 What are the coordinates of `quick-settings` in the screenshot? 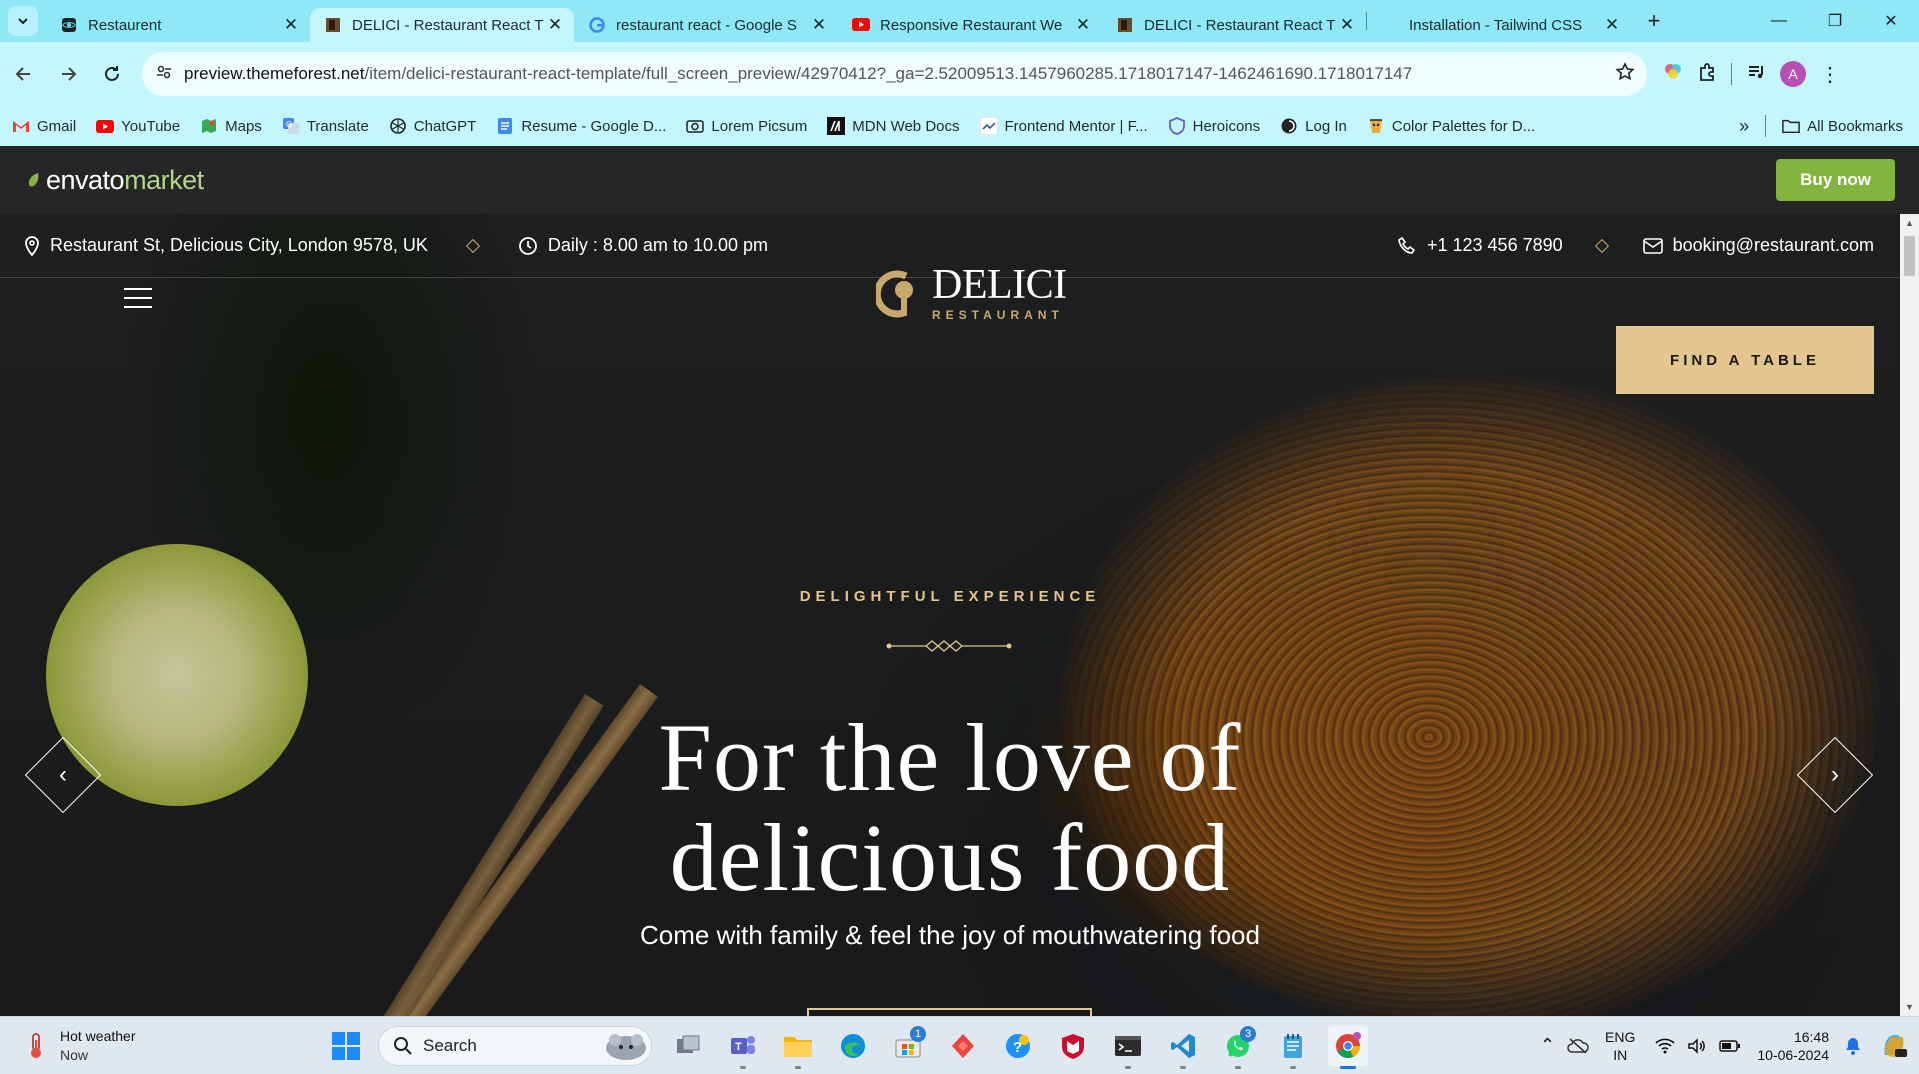 It's located at (1698, 1045).